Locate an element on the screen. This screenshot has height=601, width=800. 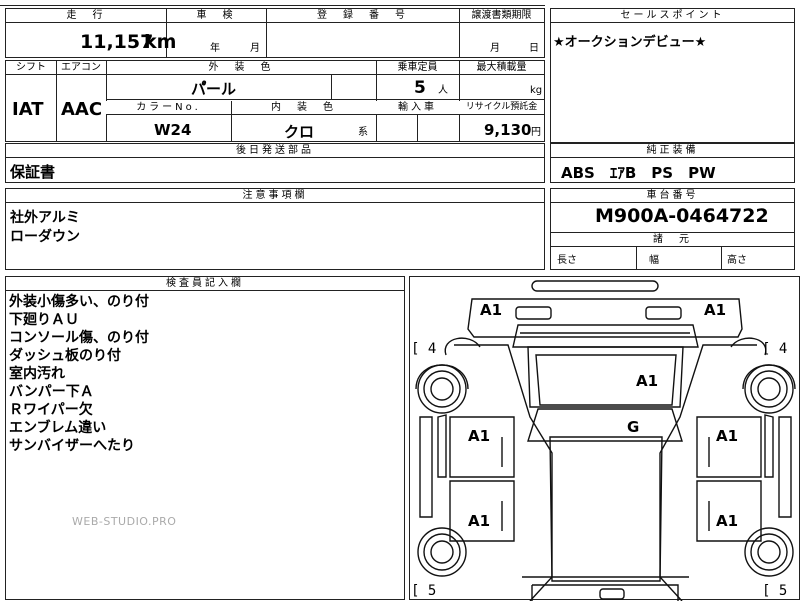
inspection-year: 年 is located at coordinates (215, 48).